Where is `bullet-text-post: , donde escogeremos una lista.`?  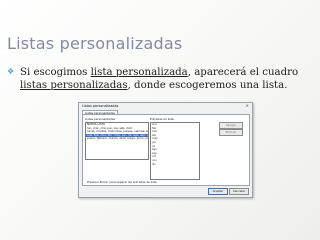 bullet-text-post: , donde escogeremos una lista. is located at coordinates (207, 85).